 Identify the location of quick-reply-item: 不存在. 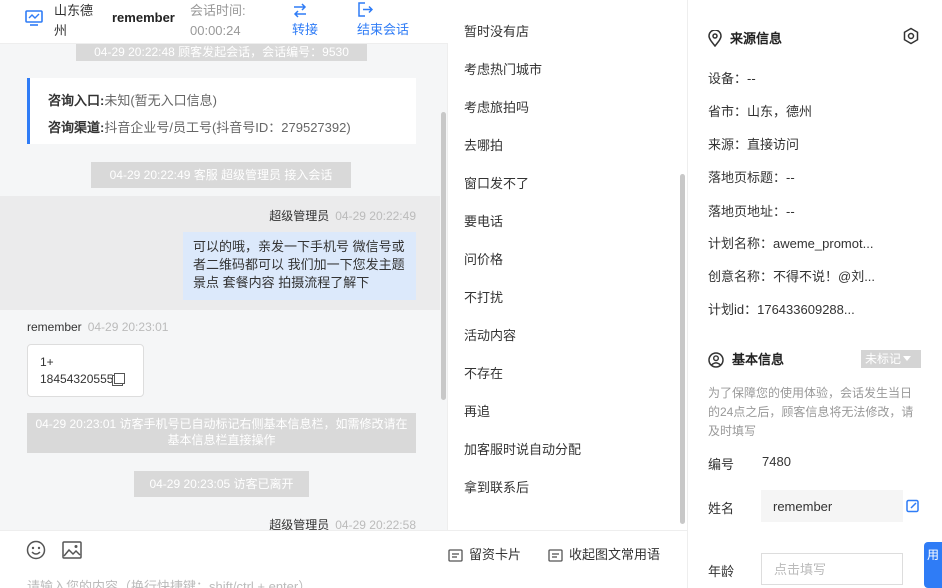
(522, 374).